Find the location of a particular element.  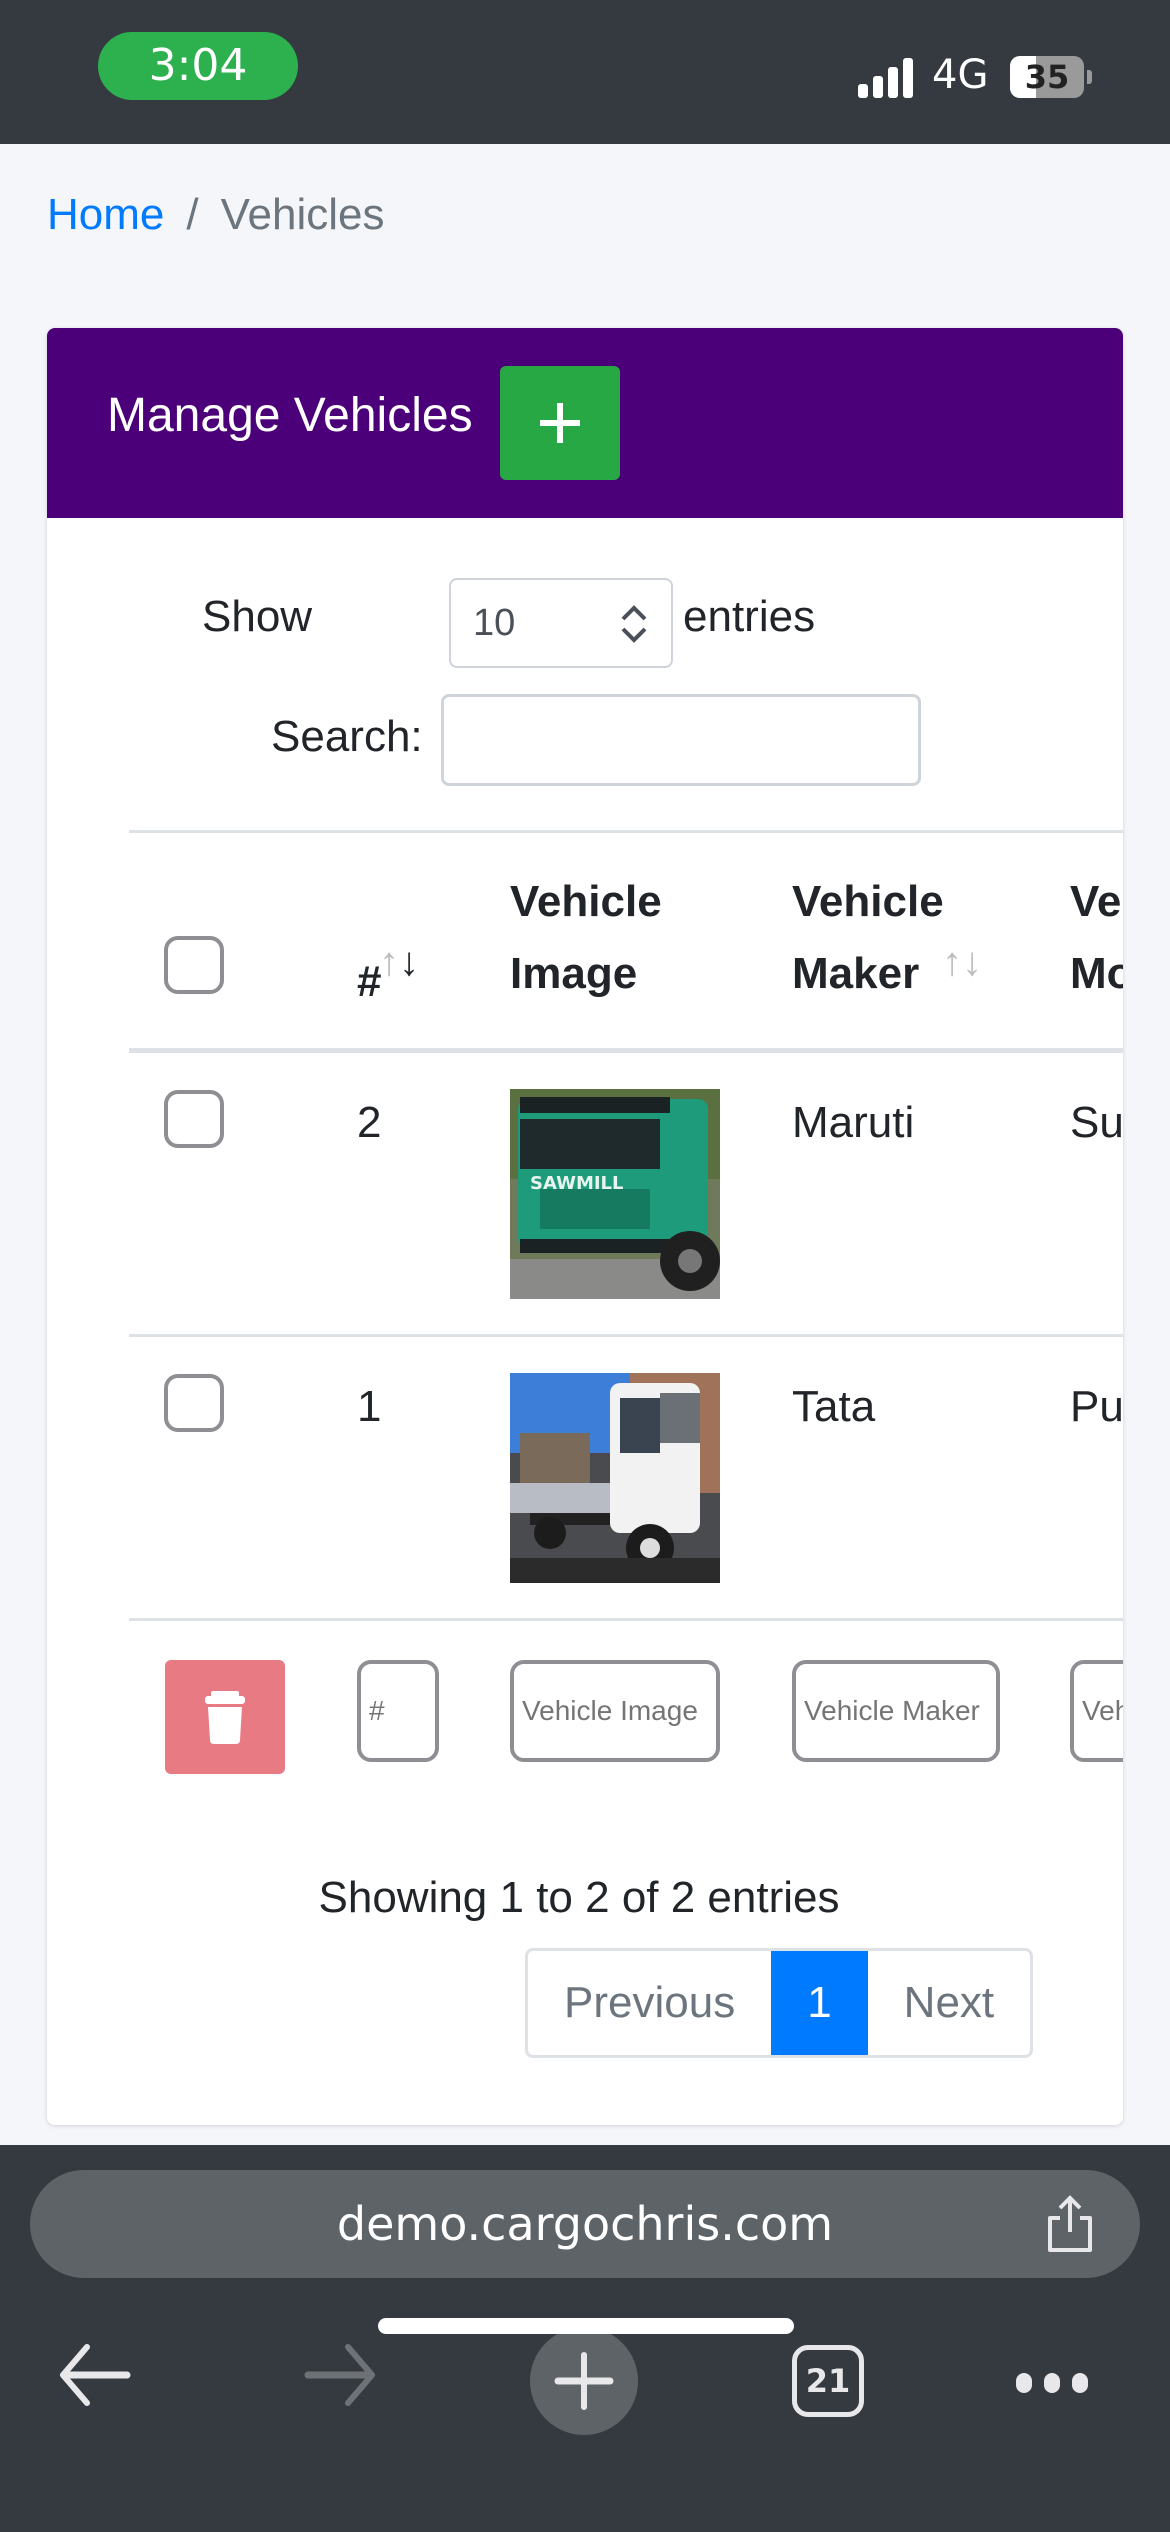

filter-vehicle-model-input is located at coordinates (1096, 1711).